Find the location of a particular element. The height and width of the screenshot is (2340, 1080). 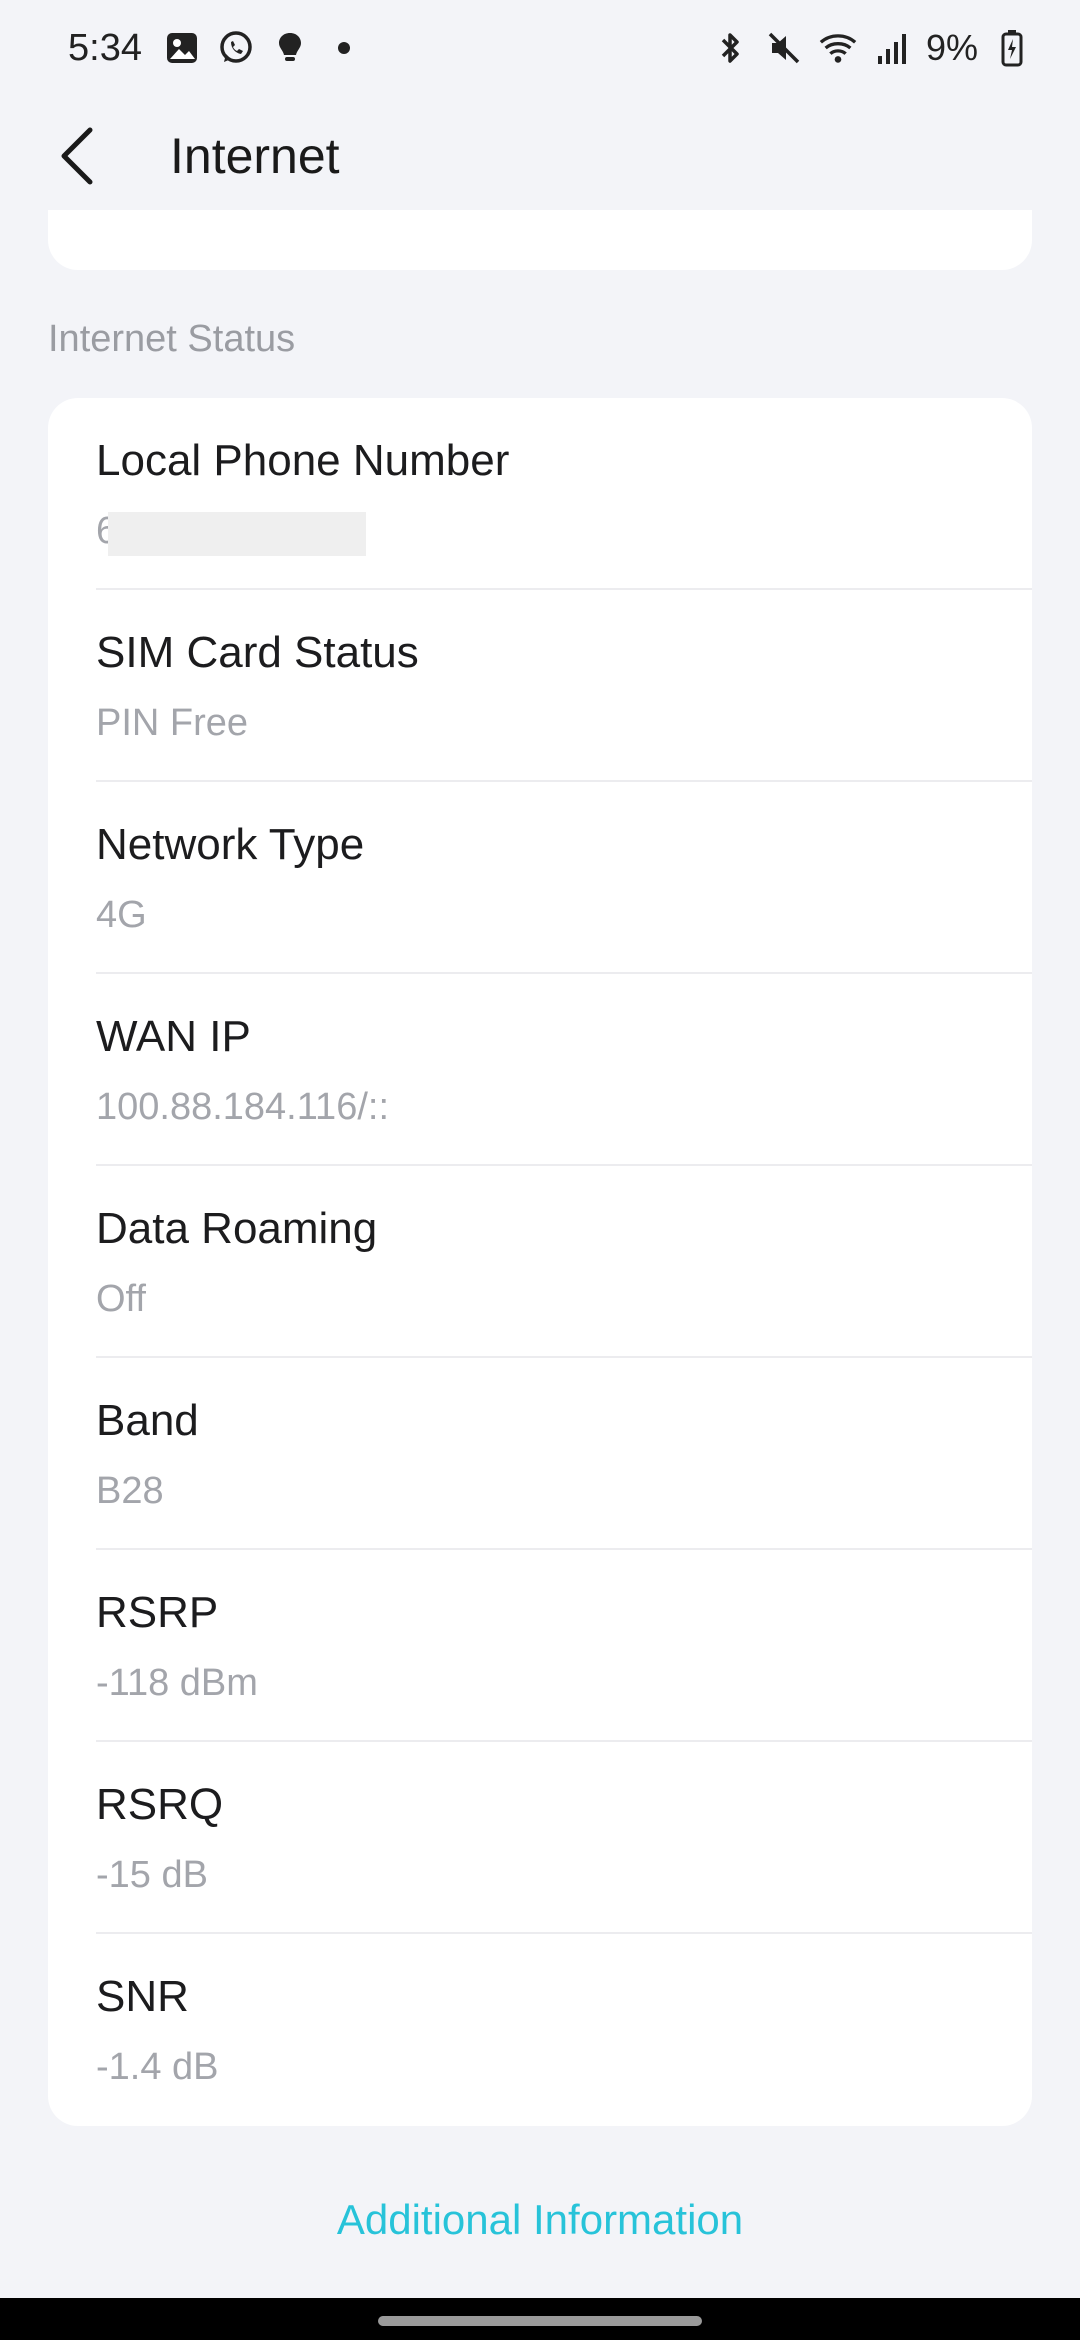

row-value: -1.4 dB is located at coordinates (157, 2067).